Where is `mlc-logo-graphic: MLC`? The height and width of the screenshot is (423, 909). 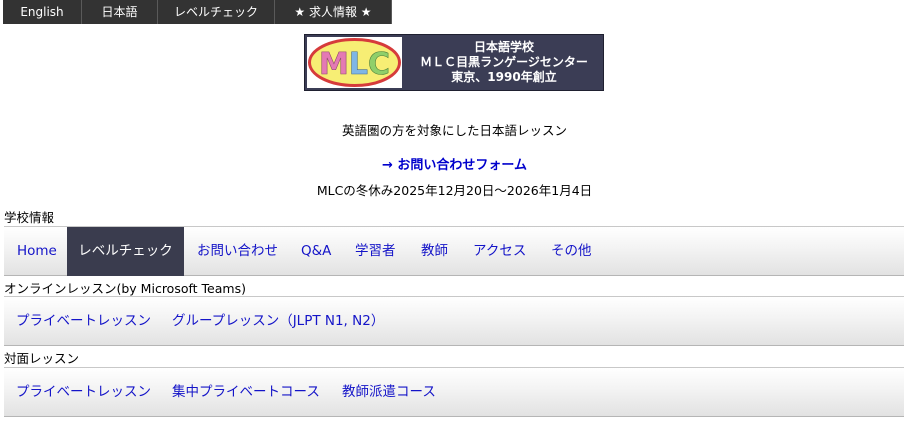 mlc-logo-graphic: MLC is located at coordinates (354, 62).